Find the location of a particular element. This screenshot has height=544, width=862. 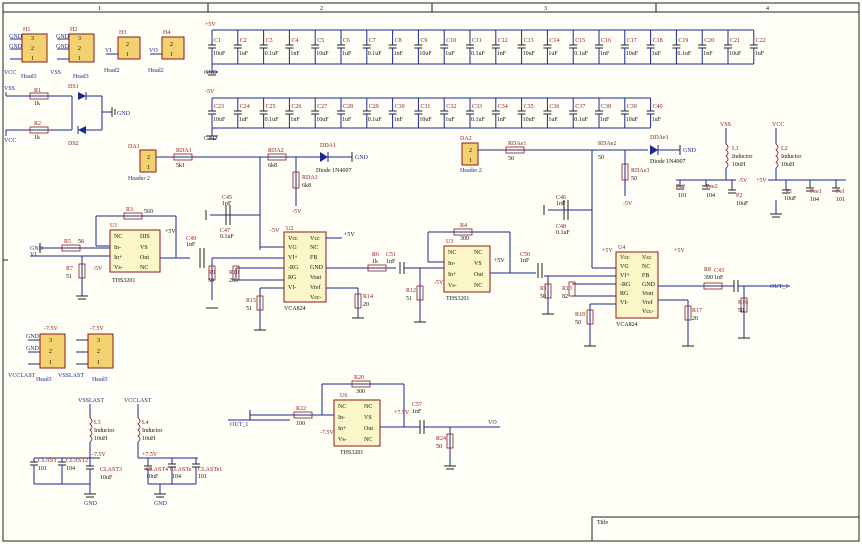

svg-text: U4 is located at coordinates (621, 248).